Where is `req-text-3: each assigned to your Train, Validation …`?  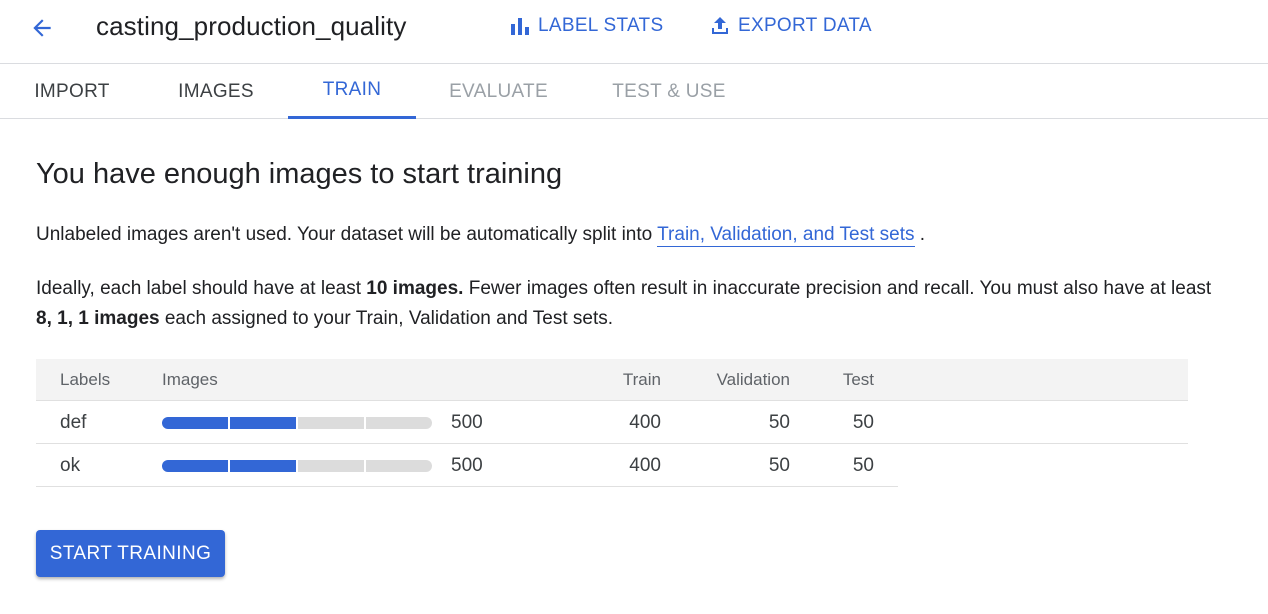 req-text-3: each assigned to your Train, Validation … is located at coordinates (386, 318).